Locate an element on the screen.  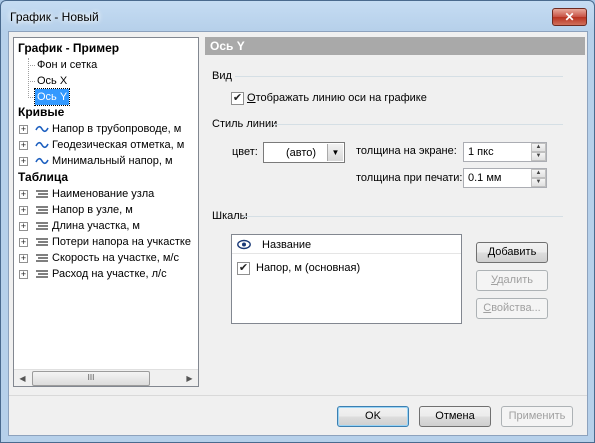
print-width-spinner: 0.1 мм ▲ ▼ is located at coordinates (505, 178).